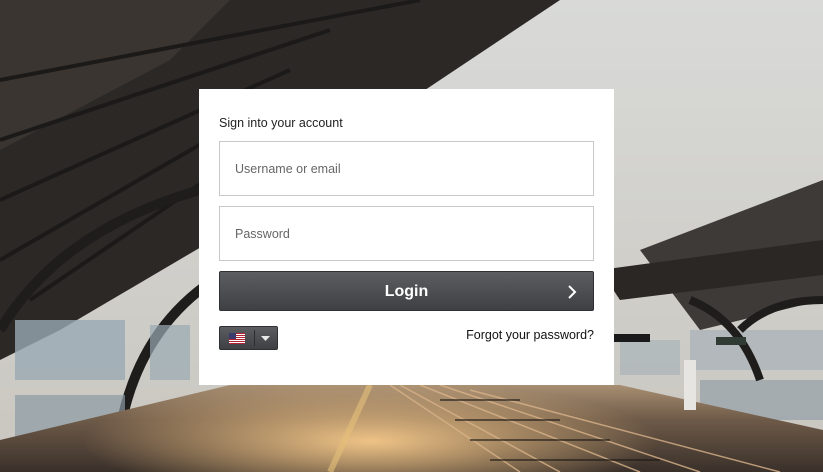  I want to click on chevron-right-icon, so click(572, 292).